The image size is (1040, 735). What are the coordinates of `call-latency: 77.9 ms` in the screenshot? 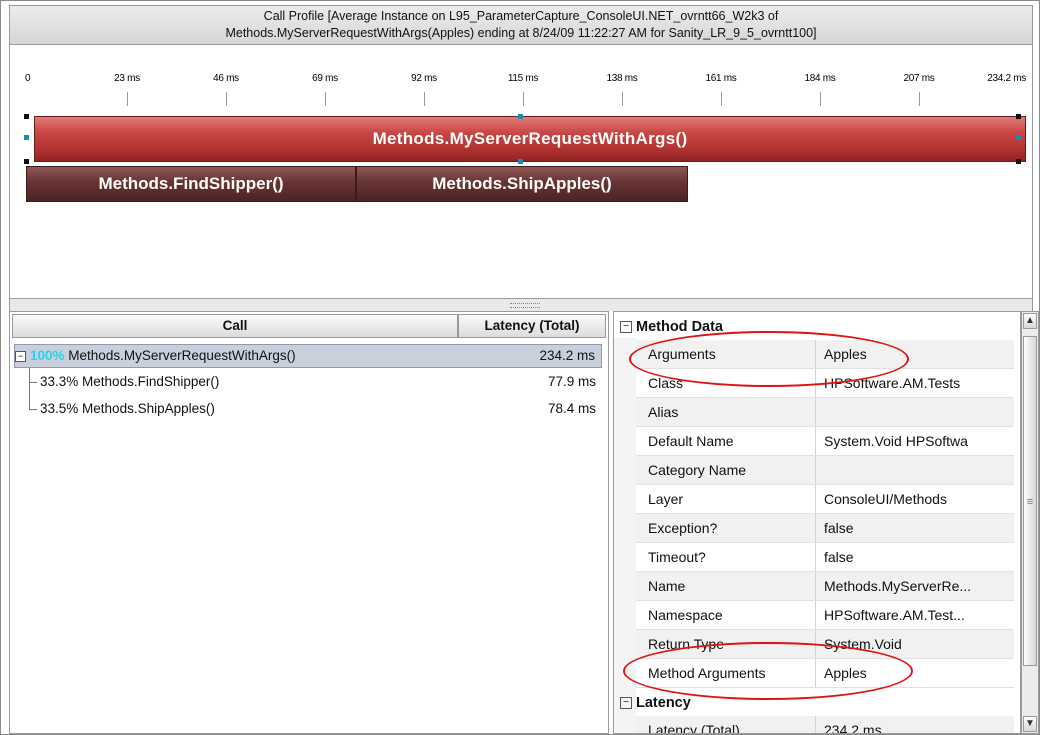 It's located at (571, 381).